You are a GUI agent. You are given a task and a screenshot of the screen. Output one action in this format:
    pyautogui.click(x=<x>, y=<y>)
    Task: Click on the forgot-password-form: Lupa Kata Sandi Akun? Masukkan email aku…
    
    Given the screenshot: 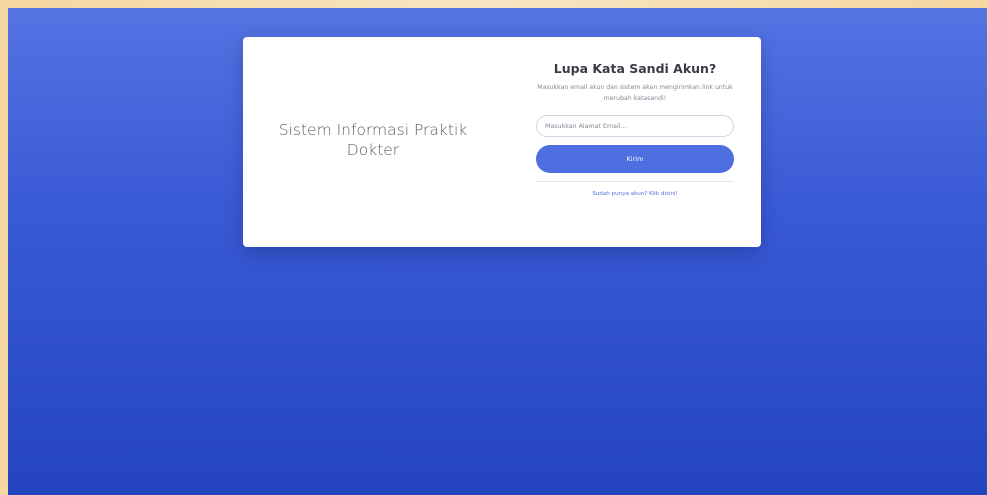 What is the action you would take?
    pyautogui.click(x=635, y=129)
    